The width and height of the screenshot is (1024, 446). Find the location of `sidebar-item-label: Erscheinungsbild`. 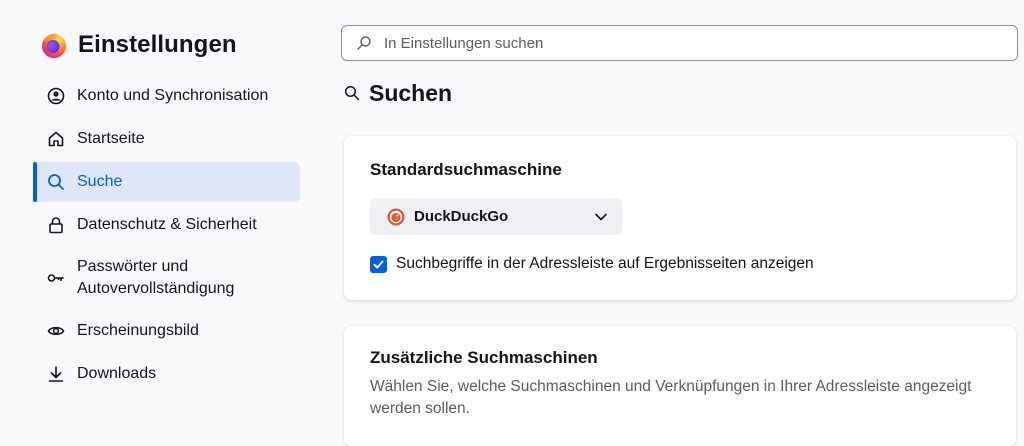

sidebar-item-label: Erscheinungsbild is located at coordinates (138, 330).